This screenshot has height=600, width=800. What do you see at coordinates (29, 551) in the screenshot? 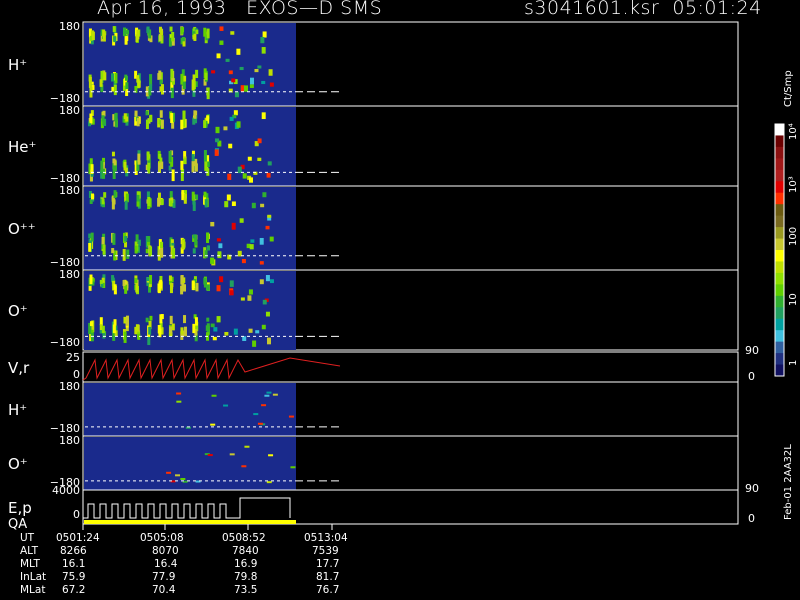
I see `footer-label: ALT` at bounding box center [29, 551].